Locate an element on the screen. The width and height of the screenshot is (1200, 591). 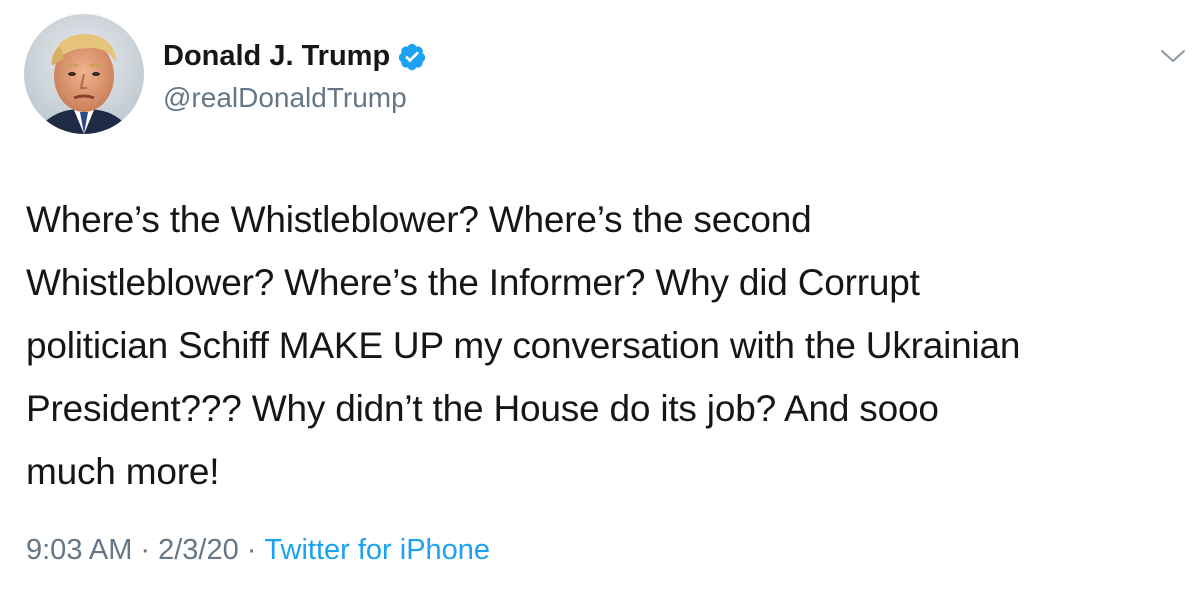
author-name: Donald J. Trump is located at coordinates (295, 56).